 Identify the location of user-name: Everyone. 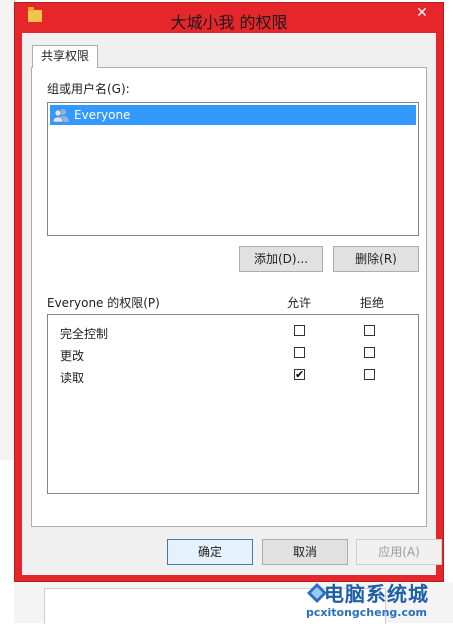
(102, 115).